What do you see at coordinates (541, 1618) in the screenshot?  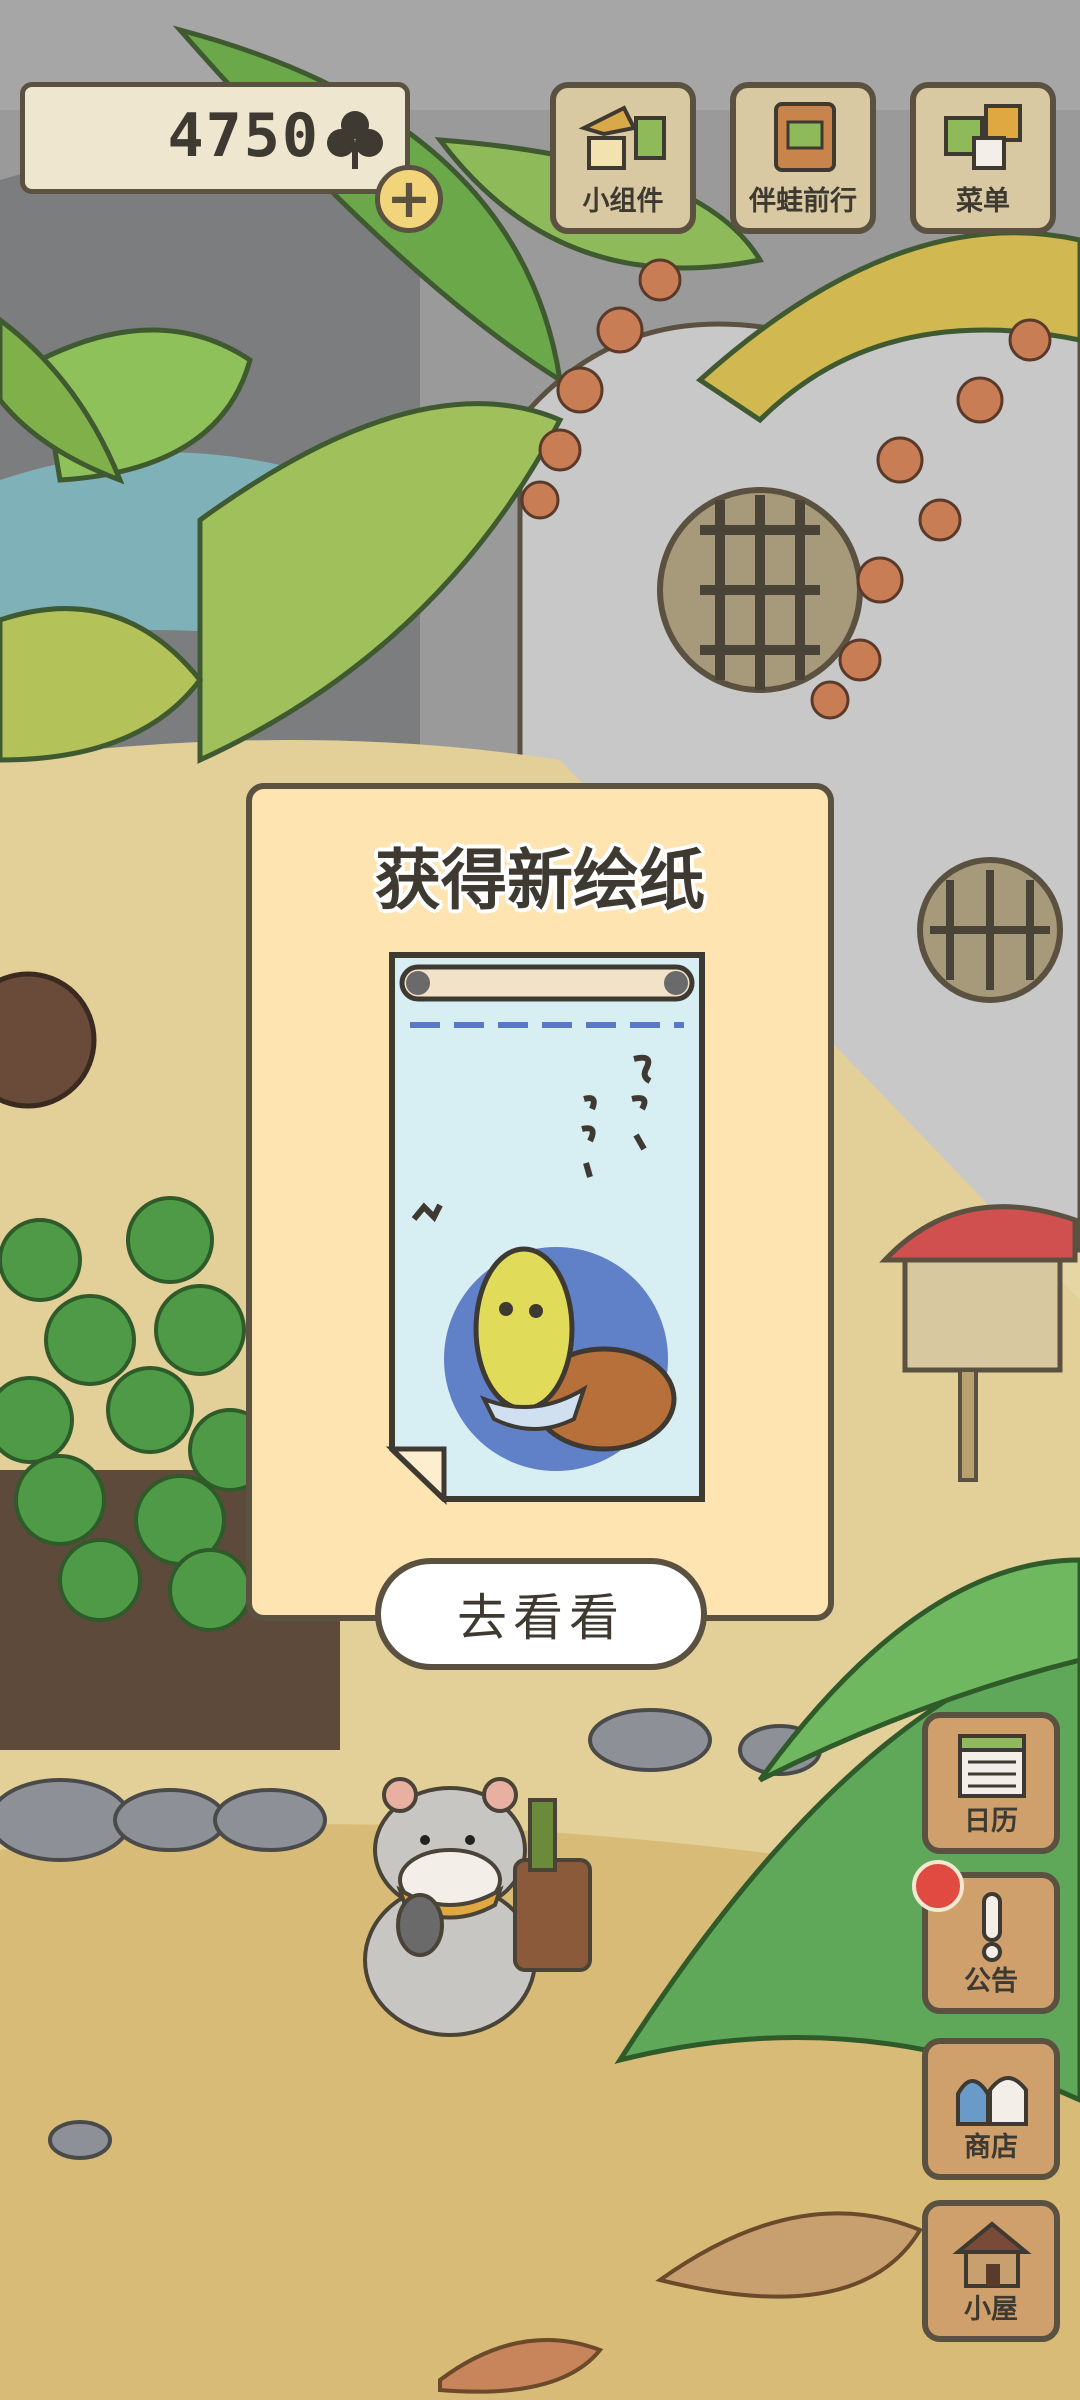 I see `go-look-button-label: 去看看` at bounding box center [541, 1618].